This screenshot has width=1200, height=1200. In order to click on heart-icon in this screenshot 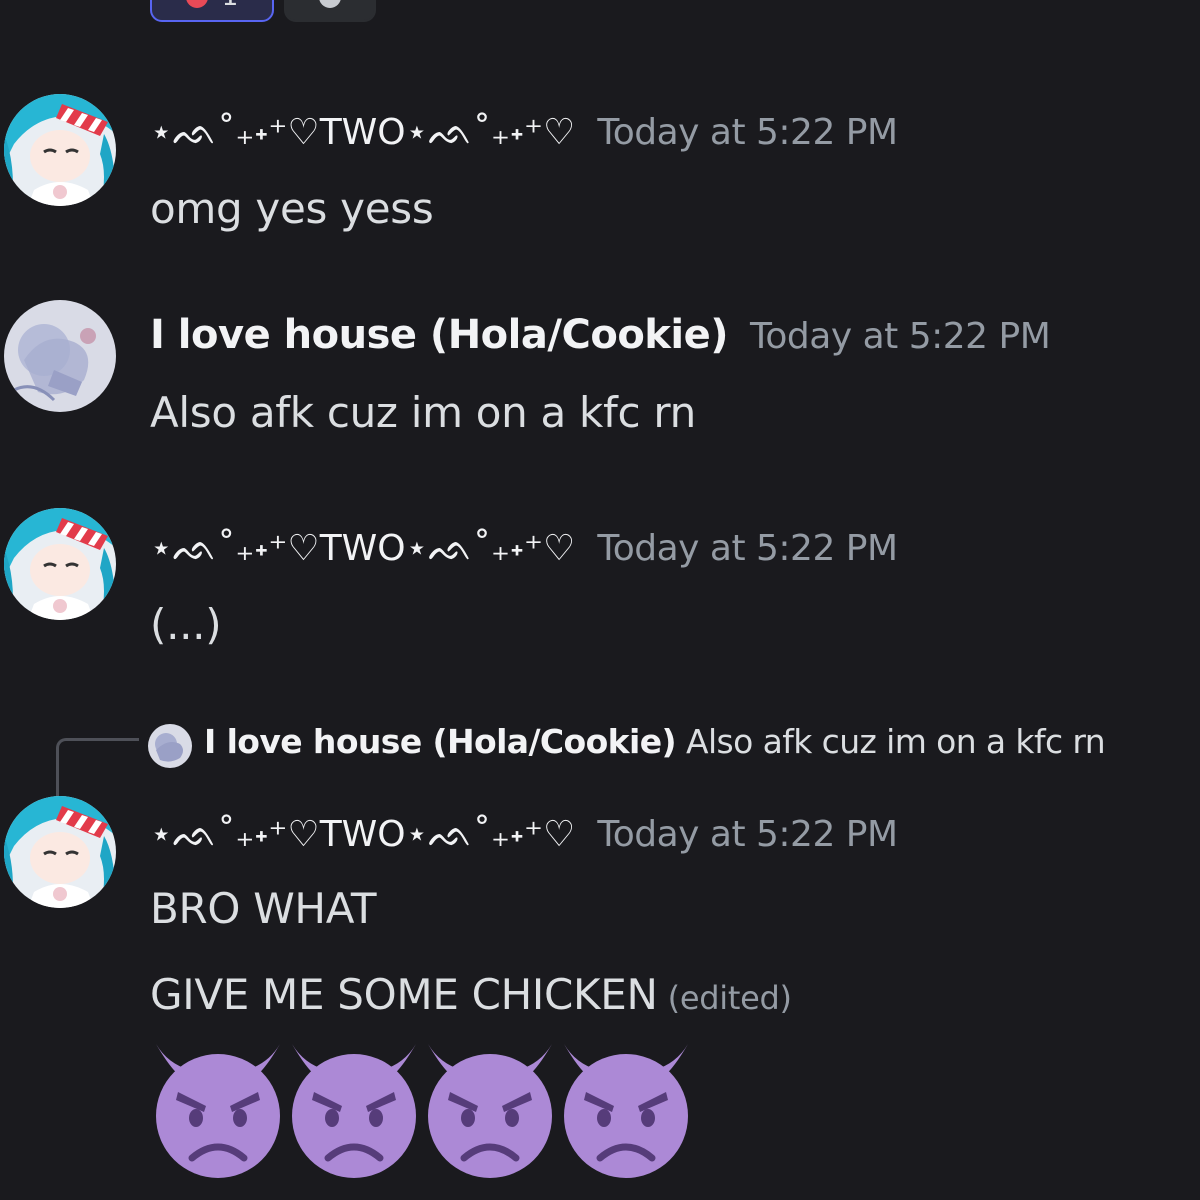, I will do `click(196, 4)`.